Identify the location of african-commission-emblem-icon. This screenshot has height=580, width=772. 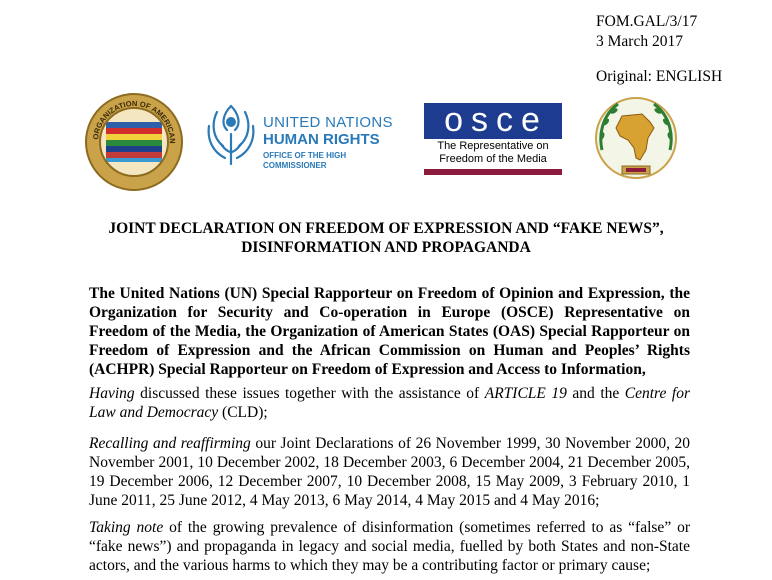
(636, 140).